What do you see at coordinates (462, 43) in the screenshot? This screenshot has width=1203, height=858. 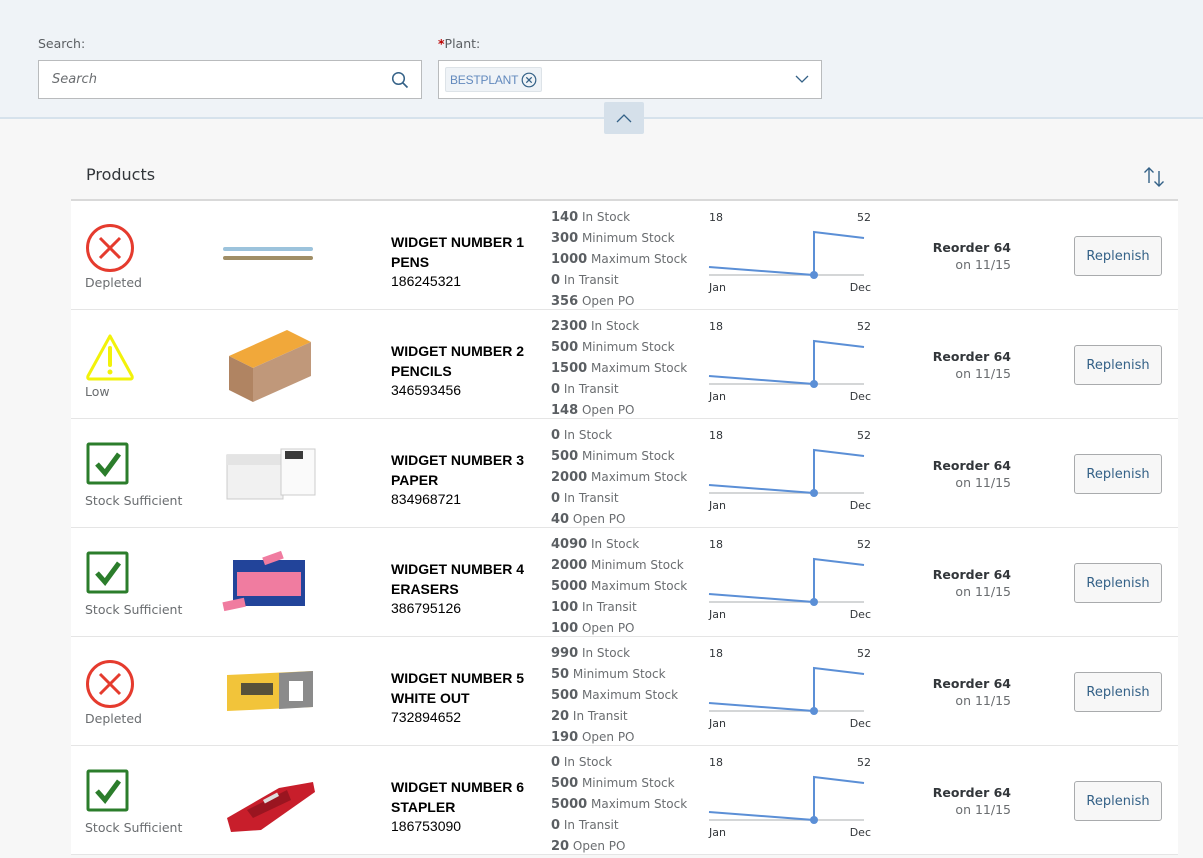 I see `plant-label-text: Plant:` at bounding box center [462, 43].